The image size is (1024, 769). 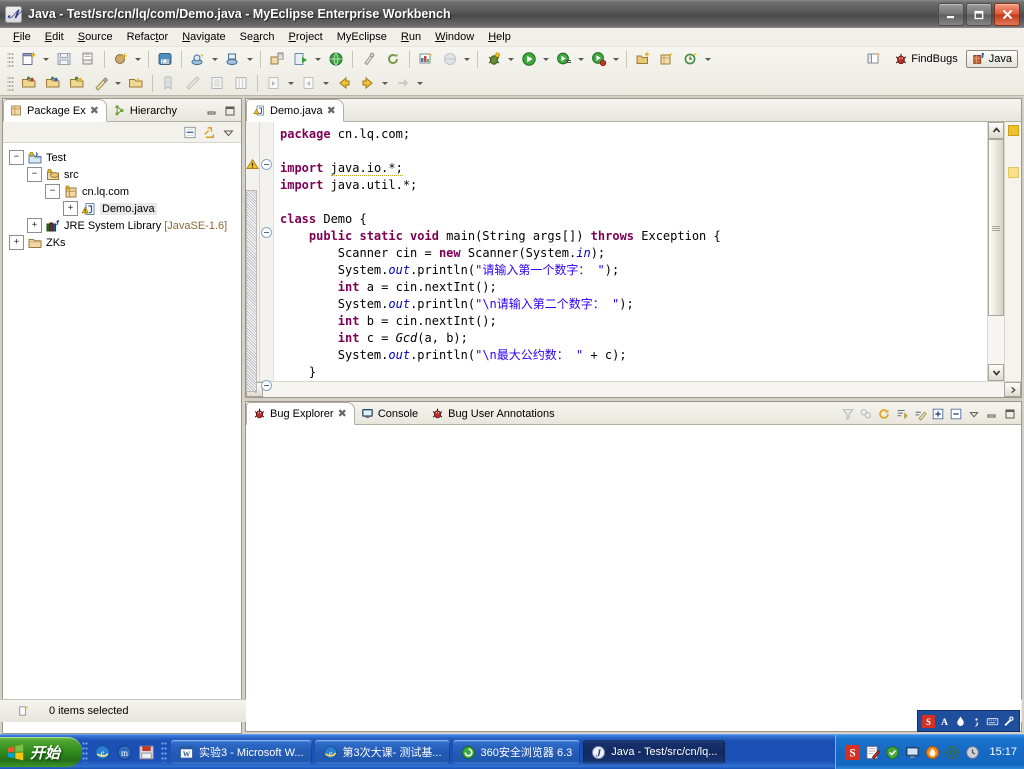 What do you see at coordinates (336, 59) in the screenshot?
I see `open-browser-icon` at bounding box center [336, 59].